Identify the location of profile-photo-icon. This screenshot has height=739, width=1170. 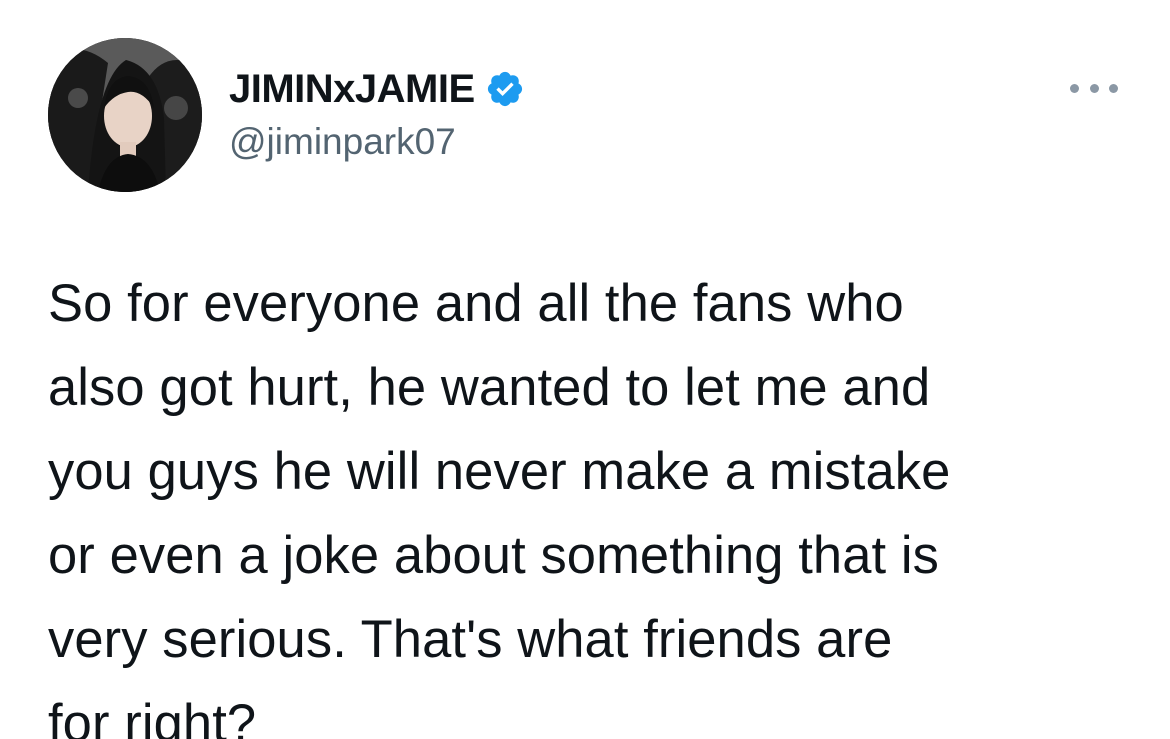
(125, 115).